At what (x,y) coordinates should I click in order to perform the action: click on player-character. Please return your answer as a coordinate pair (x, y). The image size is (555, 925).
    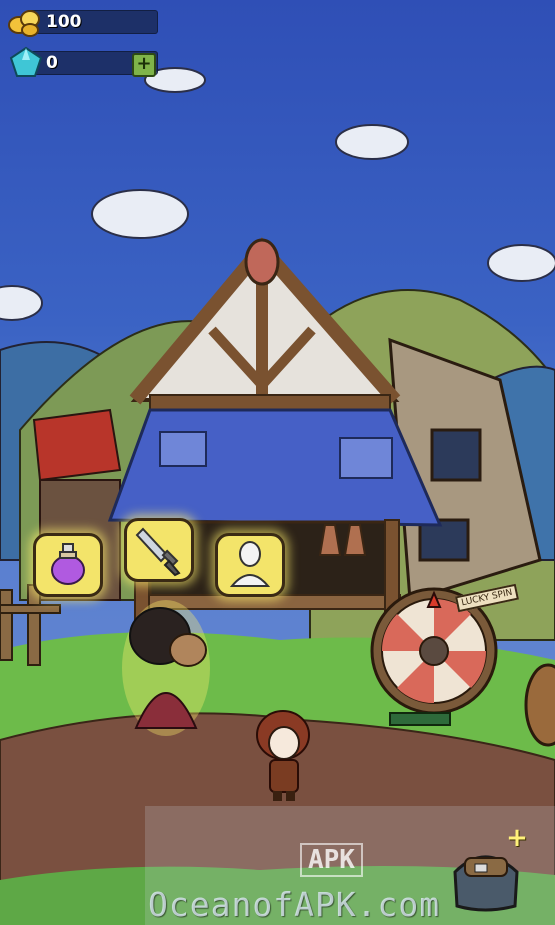
    Looking at the image, I should click on (283, 755).